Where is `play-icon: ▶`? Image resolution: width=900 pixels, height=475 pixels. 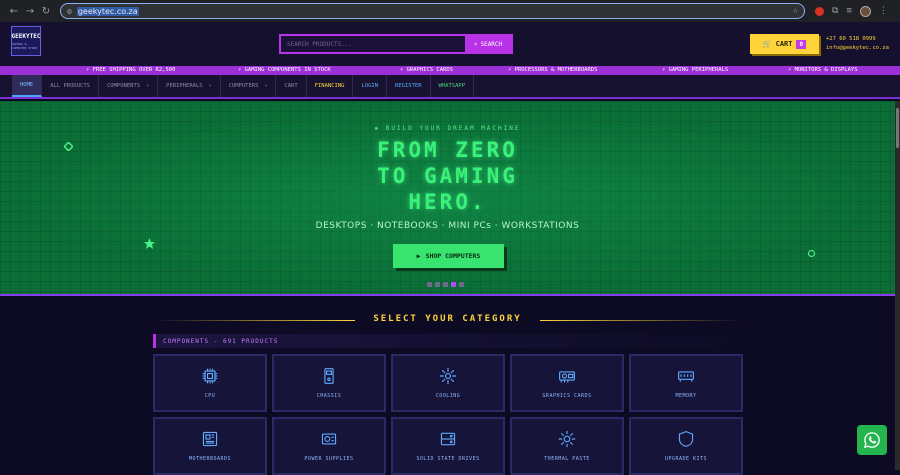
play-icon: ▶ is located at coordinates (418, 256).